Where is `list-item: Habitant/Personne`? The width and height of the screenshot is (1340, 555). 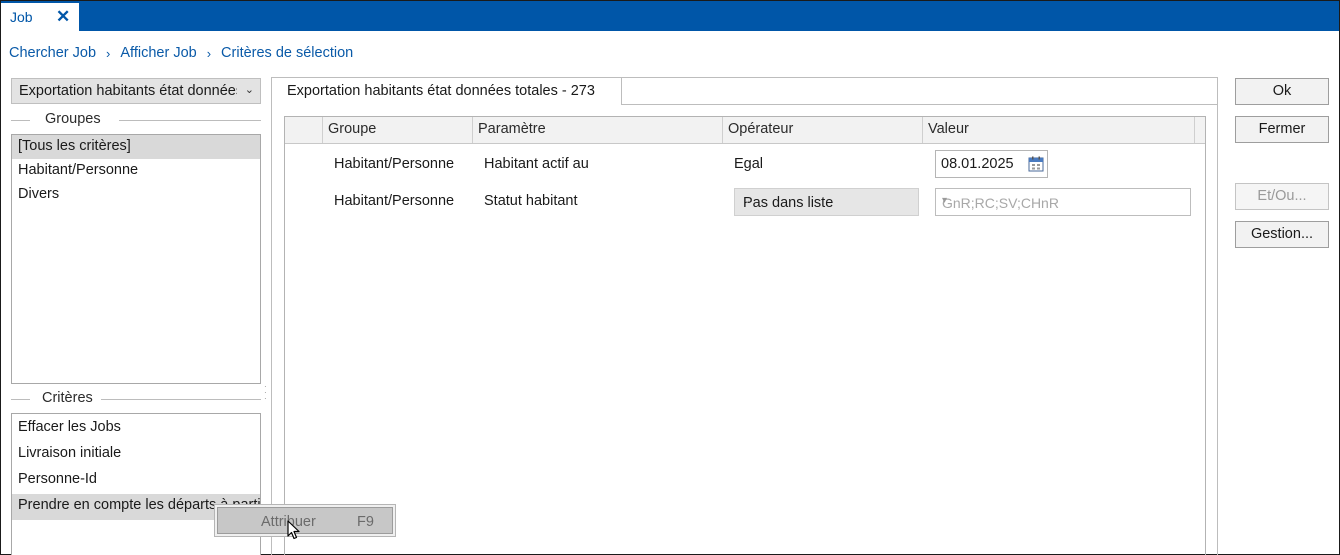
list-item: Habitant/Personne is located at coordinates (136, 171).